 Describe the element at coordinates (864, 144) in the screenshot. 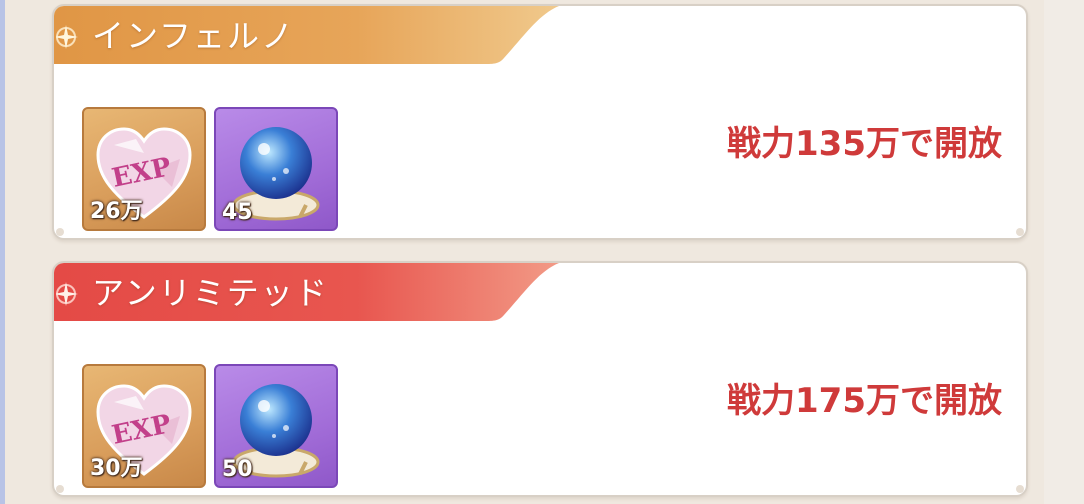

I see `unlock-requirement: 戦力135万で開放` at that location.